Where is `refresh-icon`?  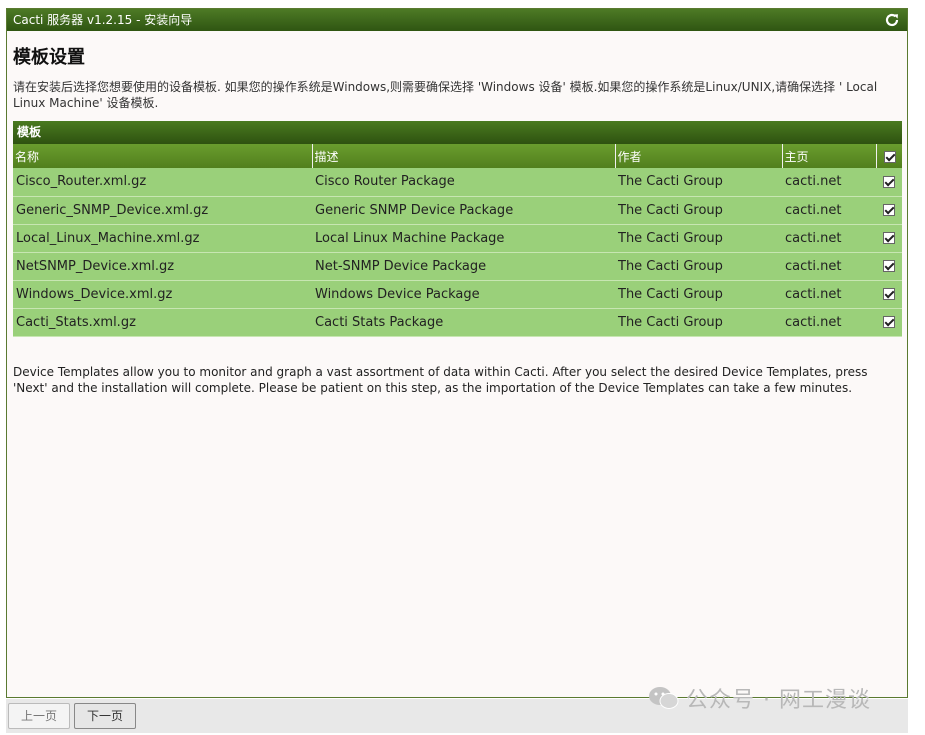 refresh-icon is located at coordinates (892, 20).